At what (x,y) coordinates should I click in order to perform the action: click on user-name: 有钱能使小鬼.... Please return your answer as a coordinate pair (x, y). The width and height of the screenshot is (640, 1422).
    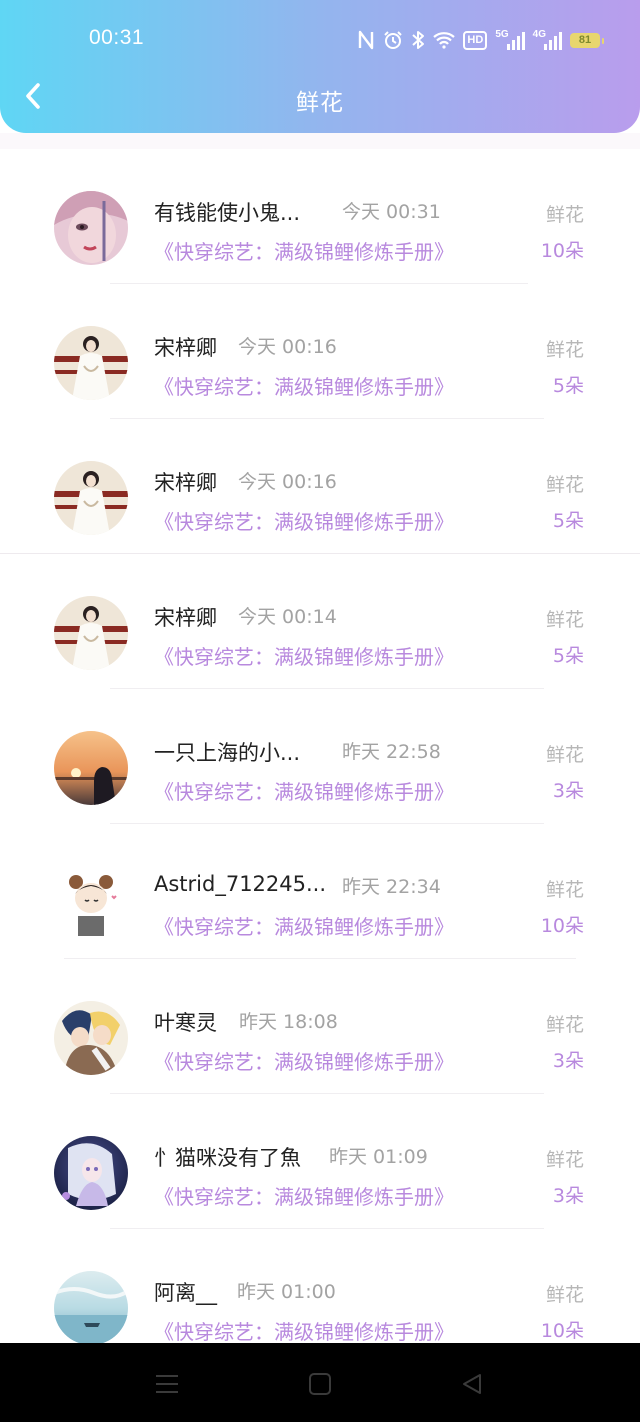
    Looking at the image, I should click on (227, 213).